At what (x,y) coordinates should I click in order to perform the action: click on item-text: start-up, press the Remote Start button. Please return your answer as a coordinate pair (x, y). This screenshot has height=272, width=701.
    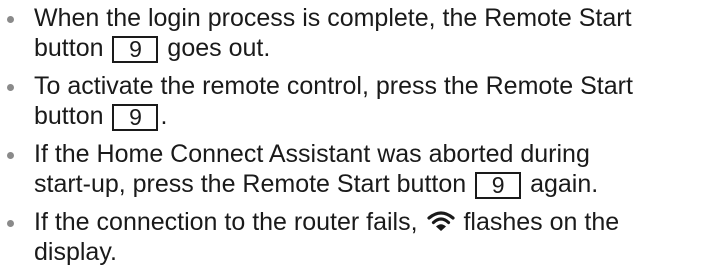
    Looking at the image, I should click on (250, 184).